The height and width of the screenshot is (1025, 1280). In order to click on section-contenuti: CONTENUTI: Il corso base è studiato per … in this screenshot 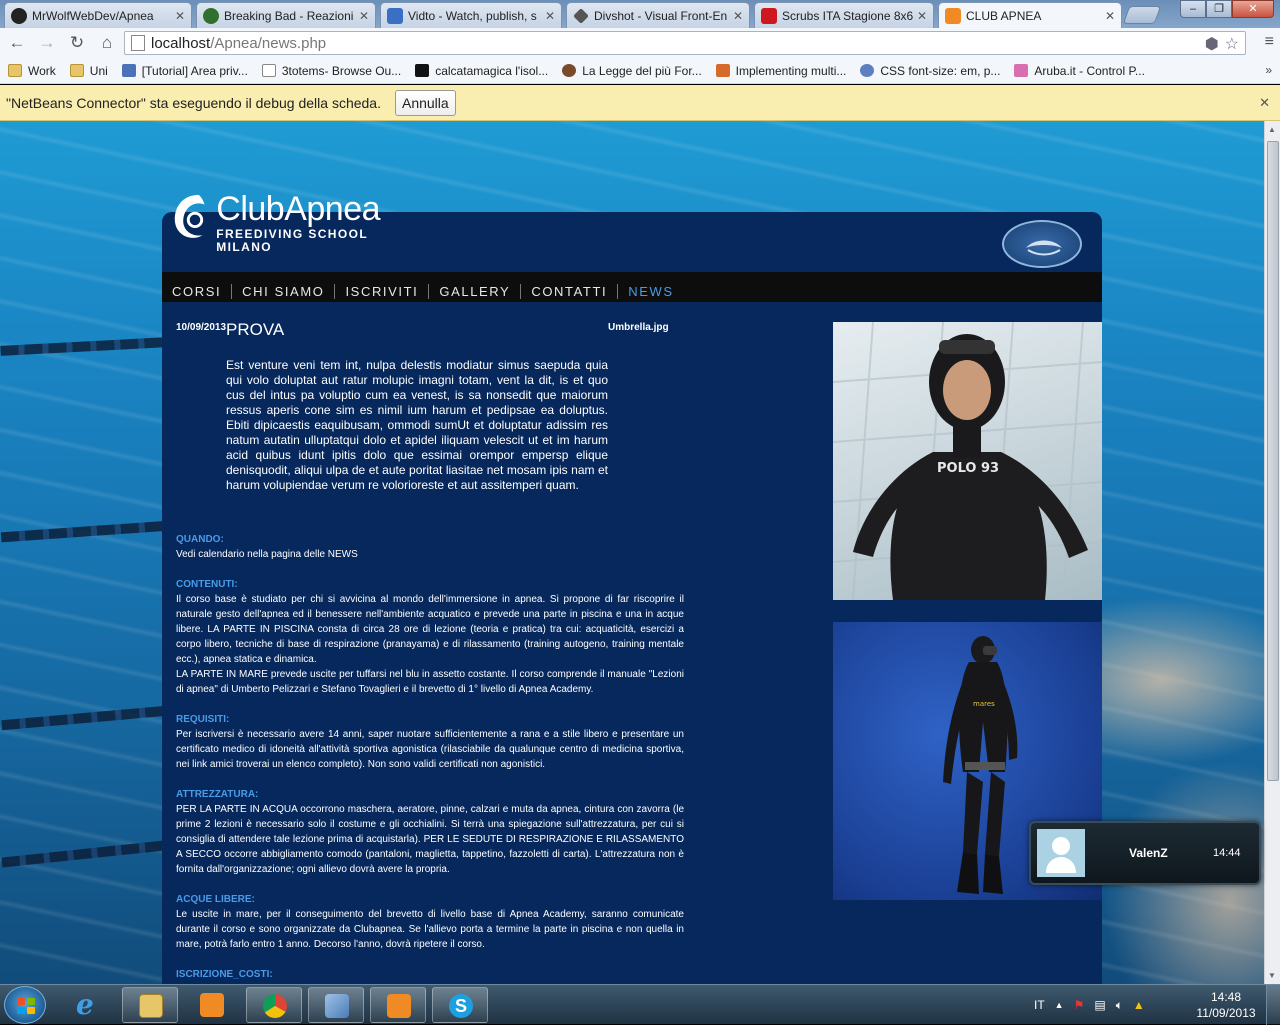, I will do `click(430, 637)`.